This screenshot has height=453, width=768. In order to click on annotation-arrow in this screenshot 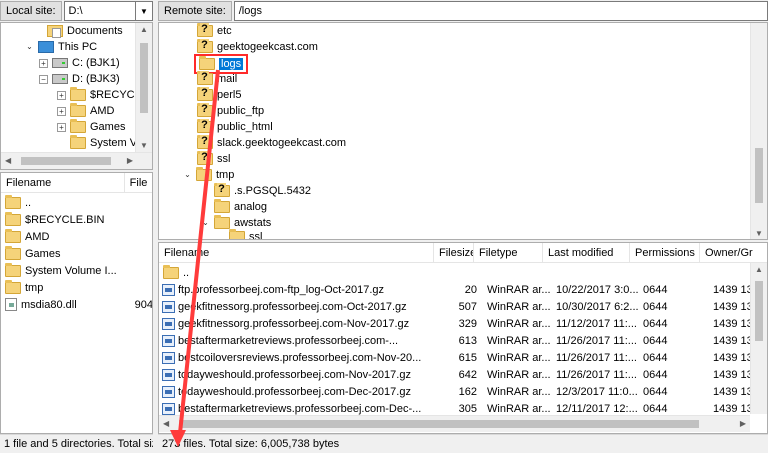, I will do `click(195, 258)`.